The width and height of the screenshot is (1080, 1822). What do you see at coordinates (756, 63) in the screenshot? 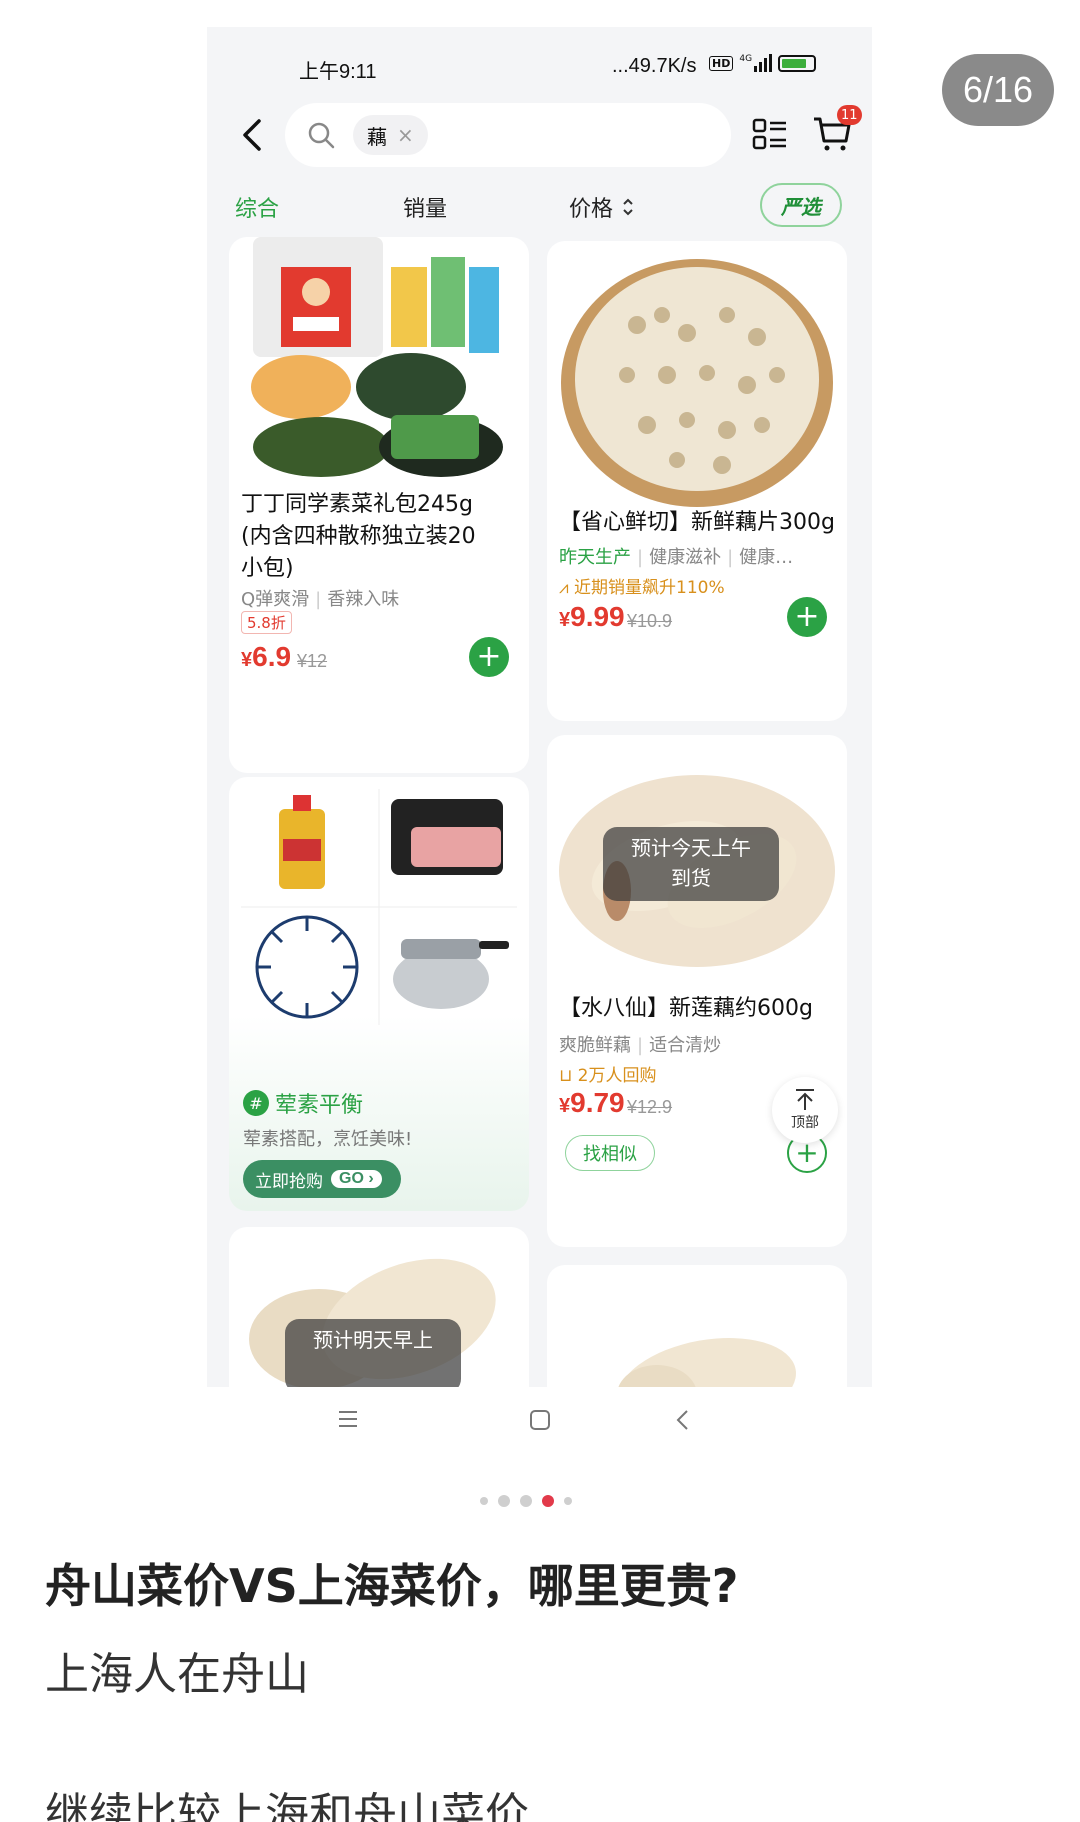
I see `signal-icon: 4G` at bounding box center [756, 63].